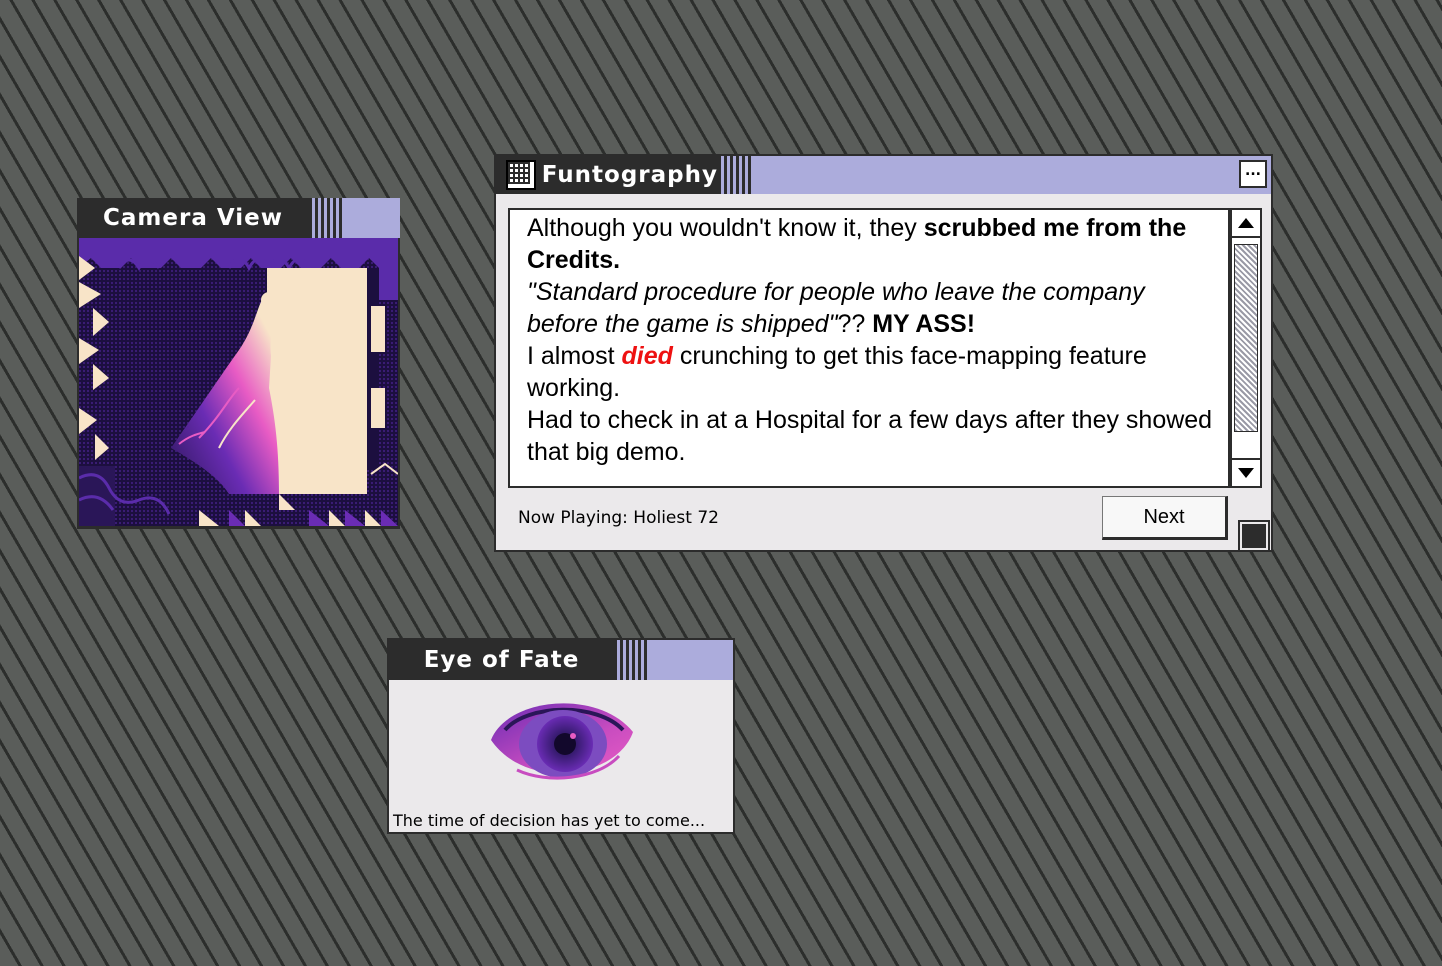 This screenshot has width=1442, height=966. What do you see at coordinates (501, 660) in the screenshot?
I see `eye-of-fate-title: Eye of Fate` at bounding box center [501, 660].